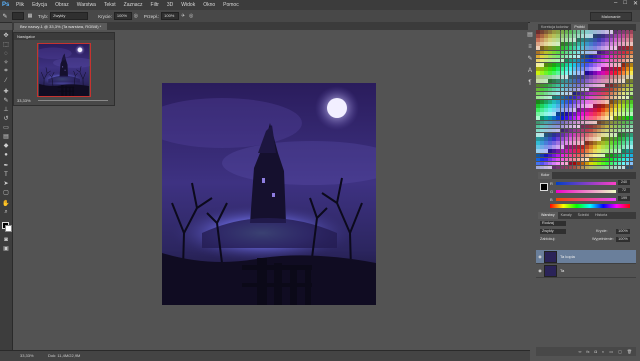  Describe the element at coordinates (69, 16) in the screenshot. I see `mode-select: Zwykły` at that location.